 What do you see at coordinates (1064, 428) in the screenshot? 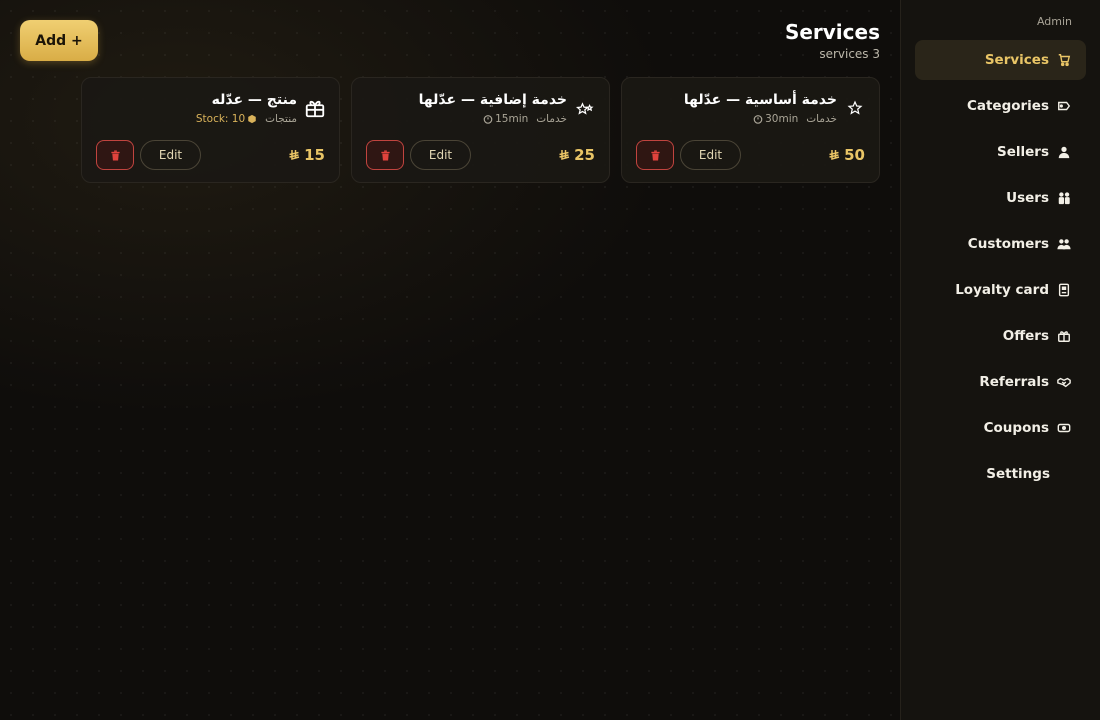
I see `ticket-icon` at bounding box center [1064, 428].